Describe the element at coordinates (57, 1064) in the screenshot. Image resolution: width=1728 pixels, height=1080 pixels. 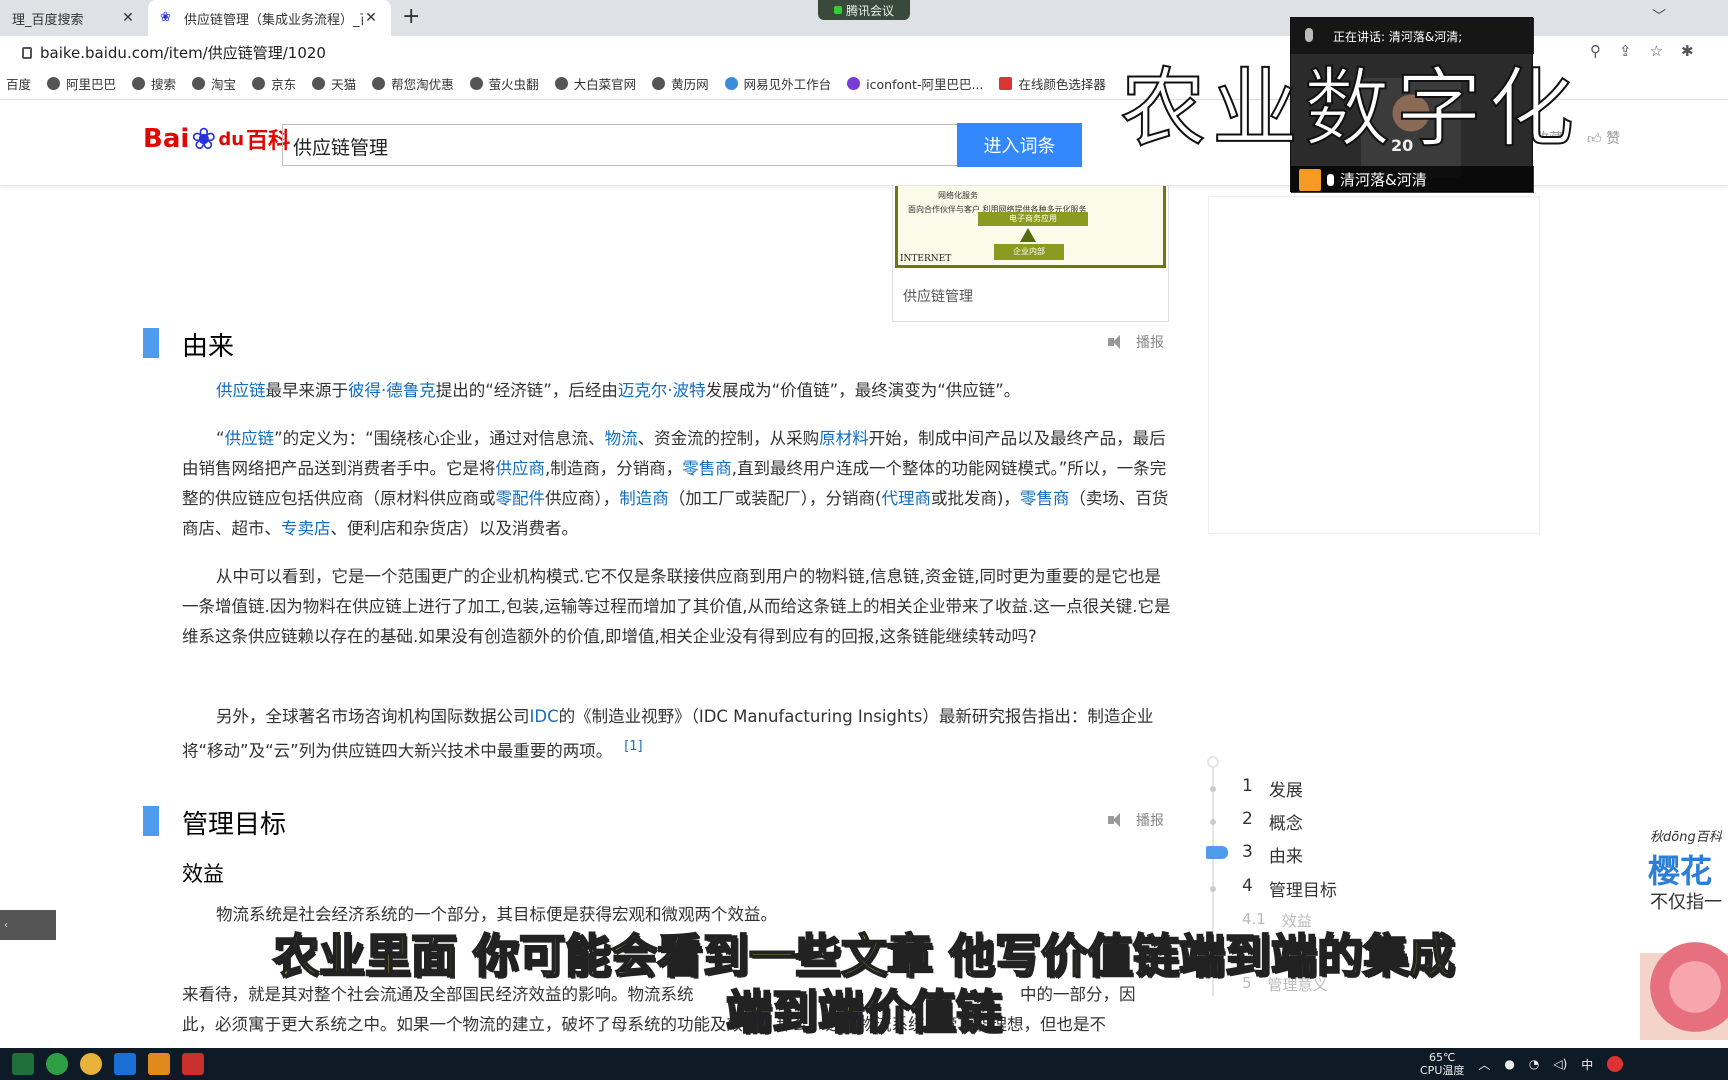
I see `wechat-icon` at that location.